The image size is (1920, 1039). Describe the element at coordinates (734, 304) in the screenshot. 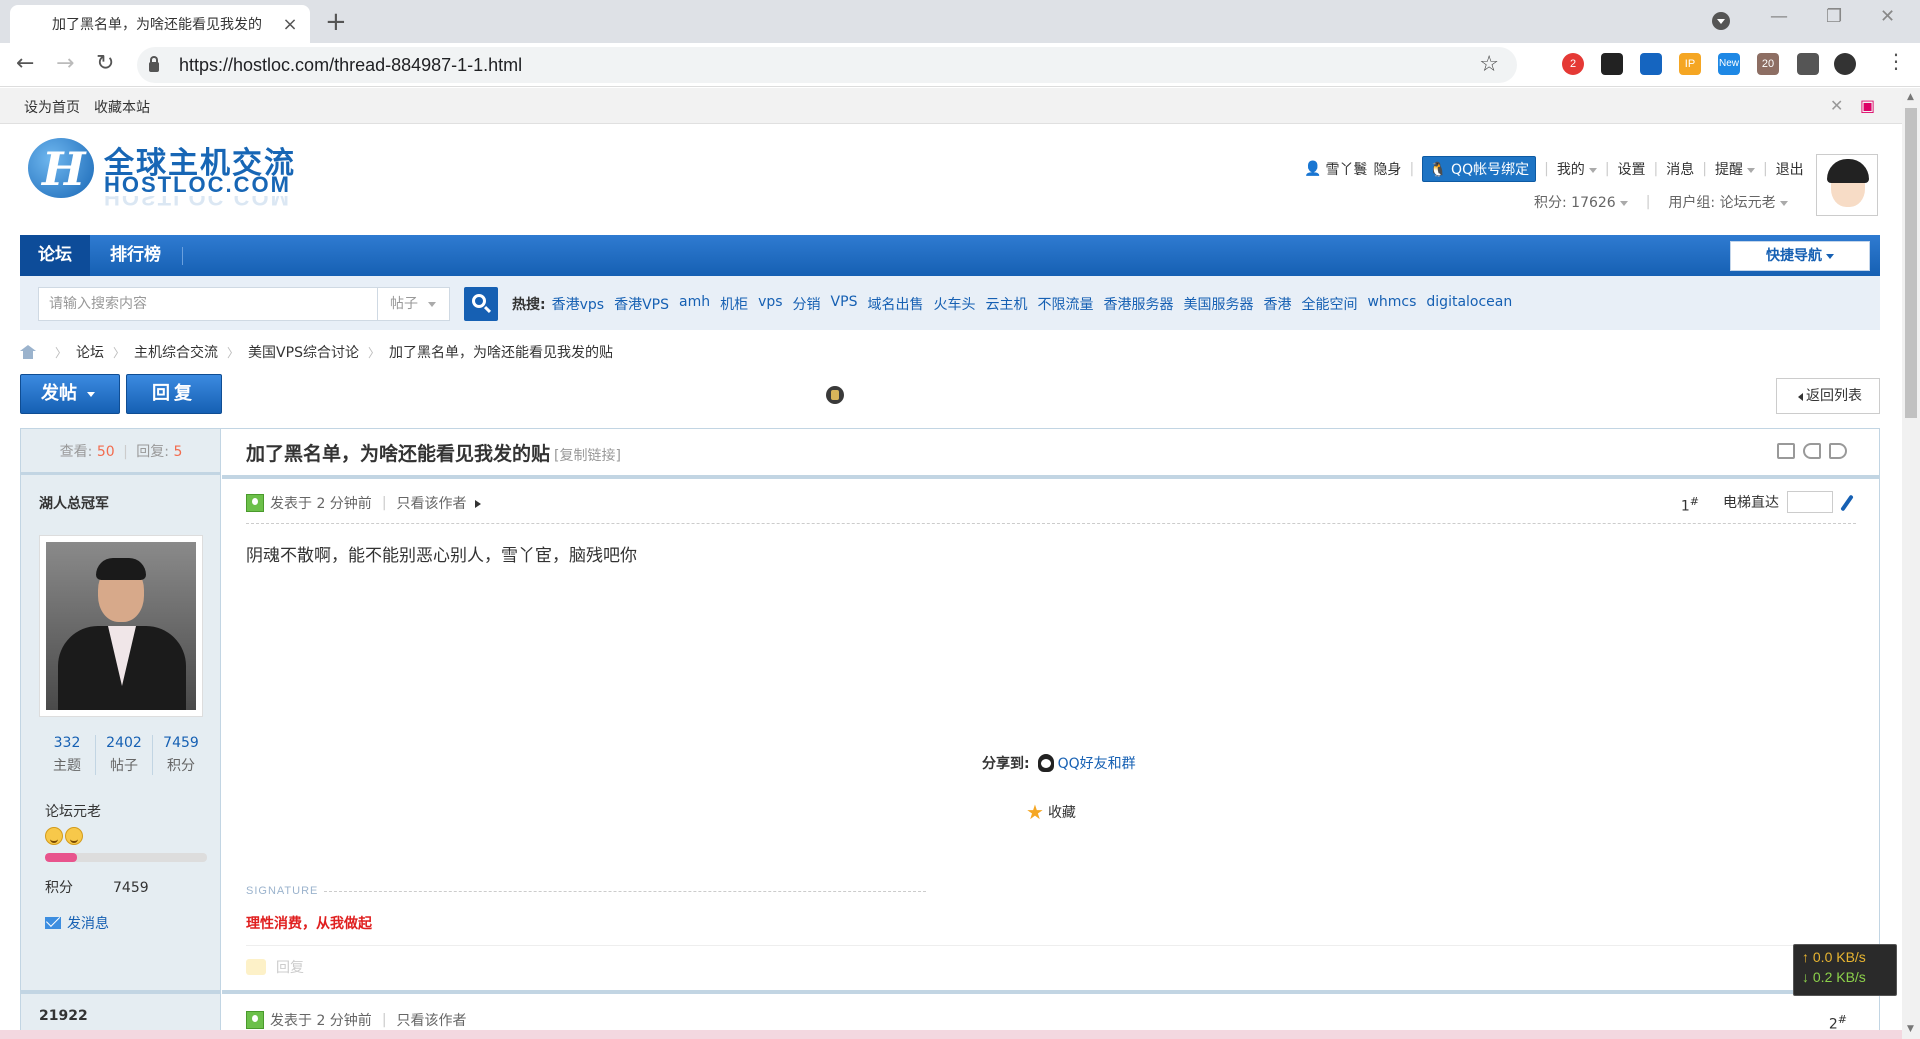

I see `hot-term: 机柜` at that location.